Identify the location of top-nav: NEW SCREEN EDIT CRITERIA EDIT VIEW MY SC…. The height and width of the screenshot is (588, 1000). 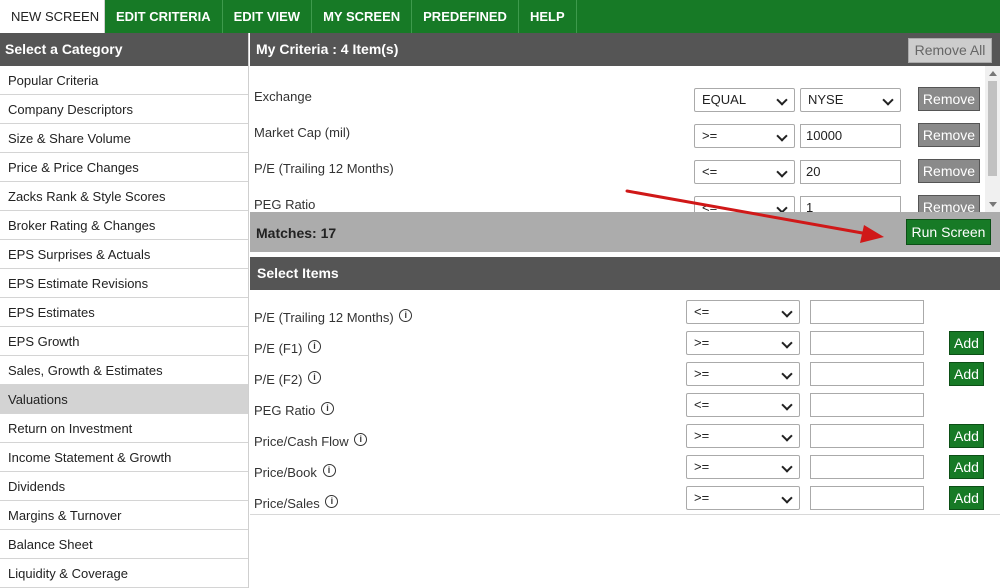
(500, 16).